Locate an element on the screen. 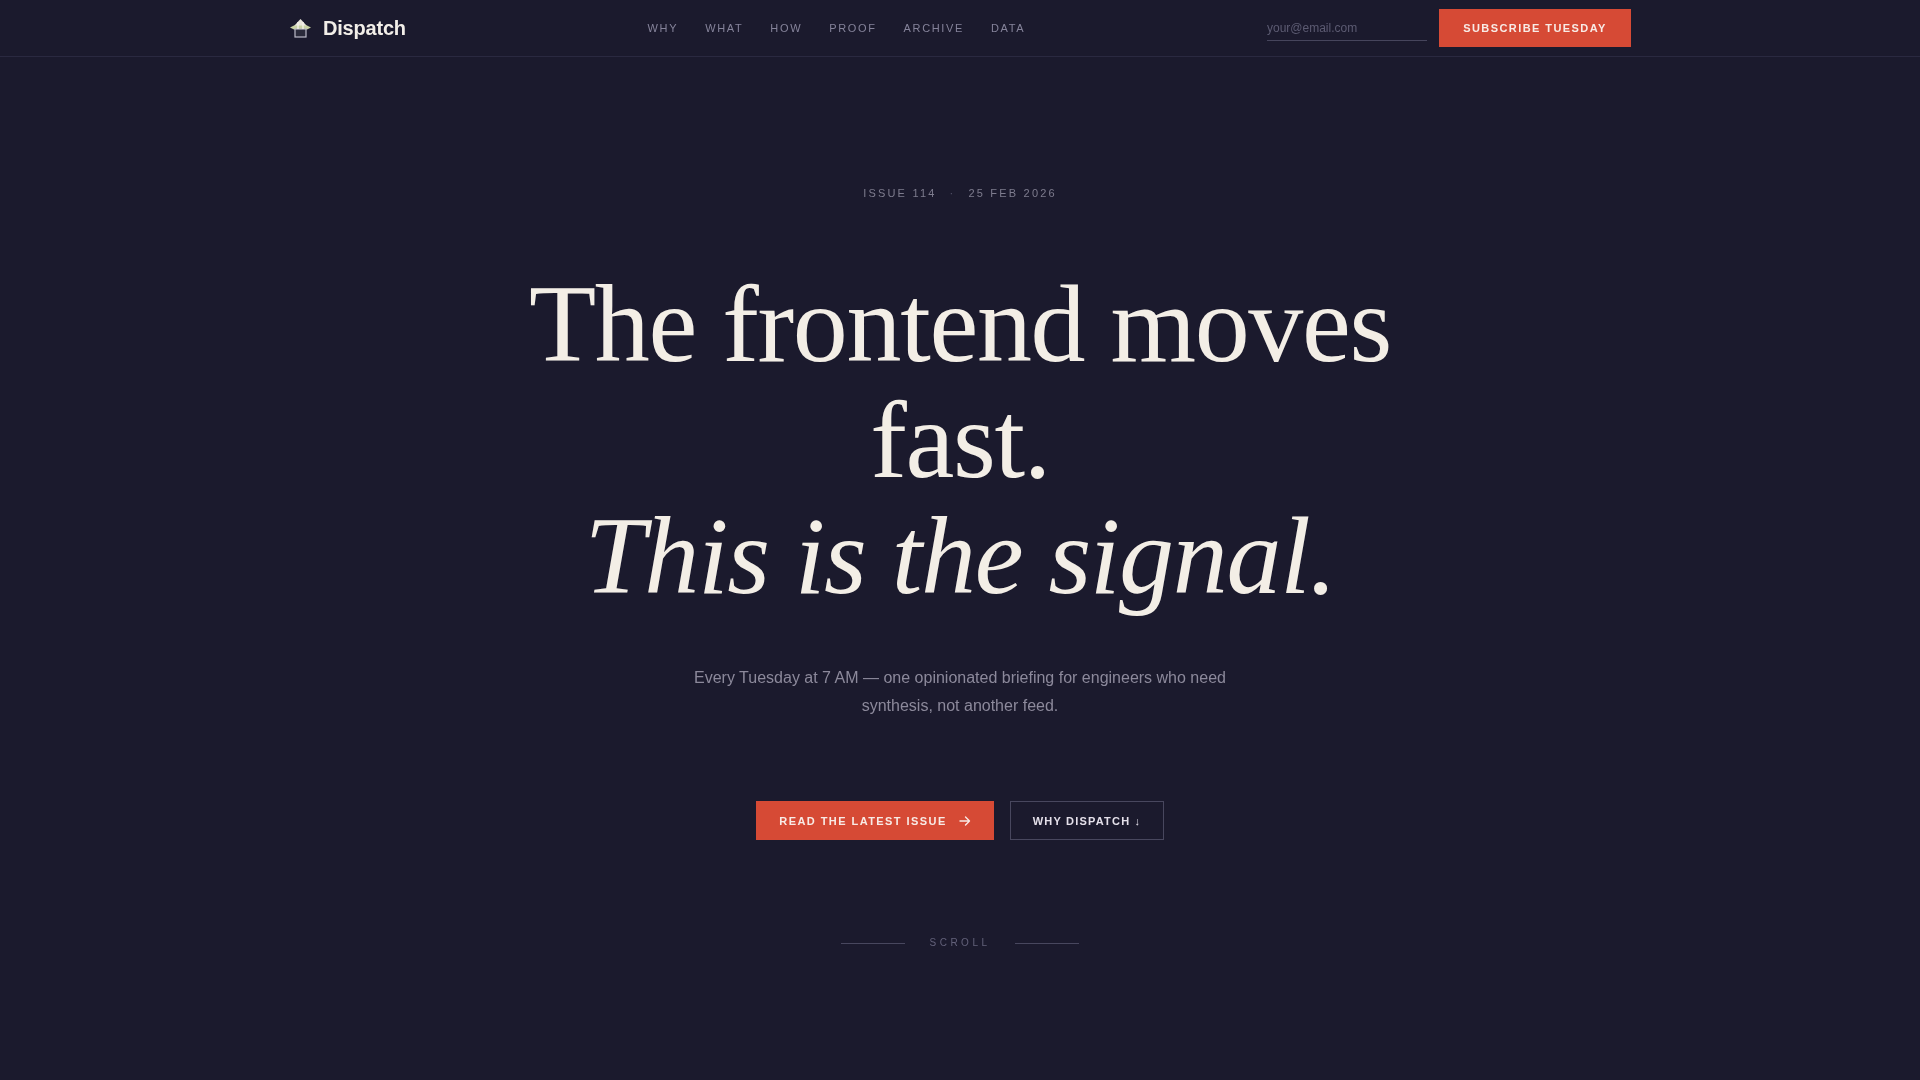  brand-name: Dispatch is located at coordinates (364, 28).